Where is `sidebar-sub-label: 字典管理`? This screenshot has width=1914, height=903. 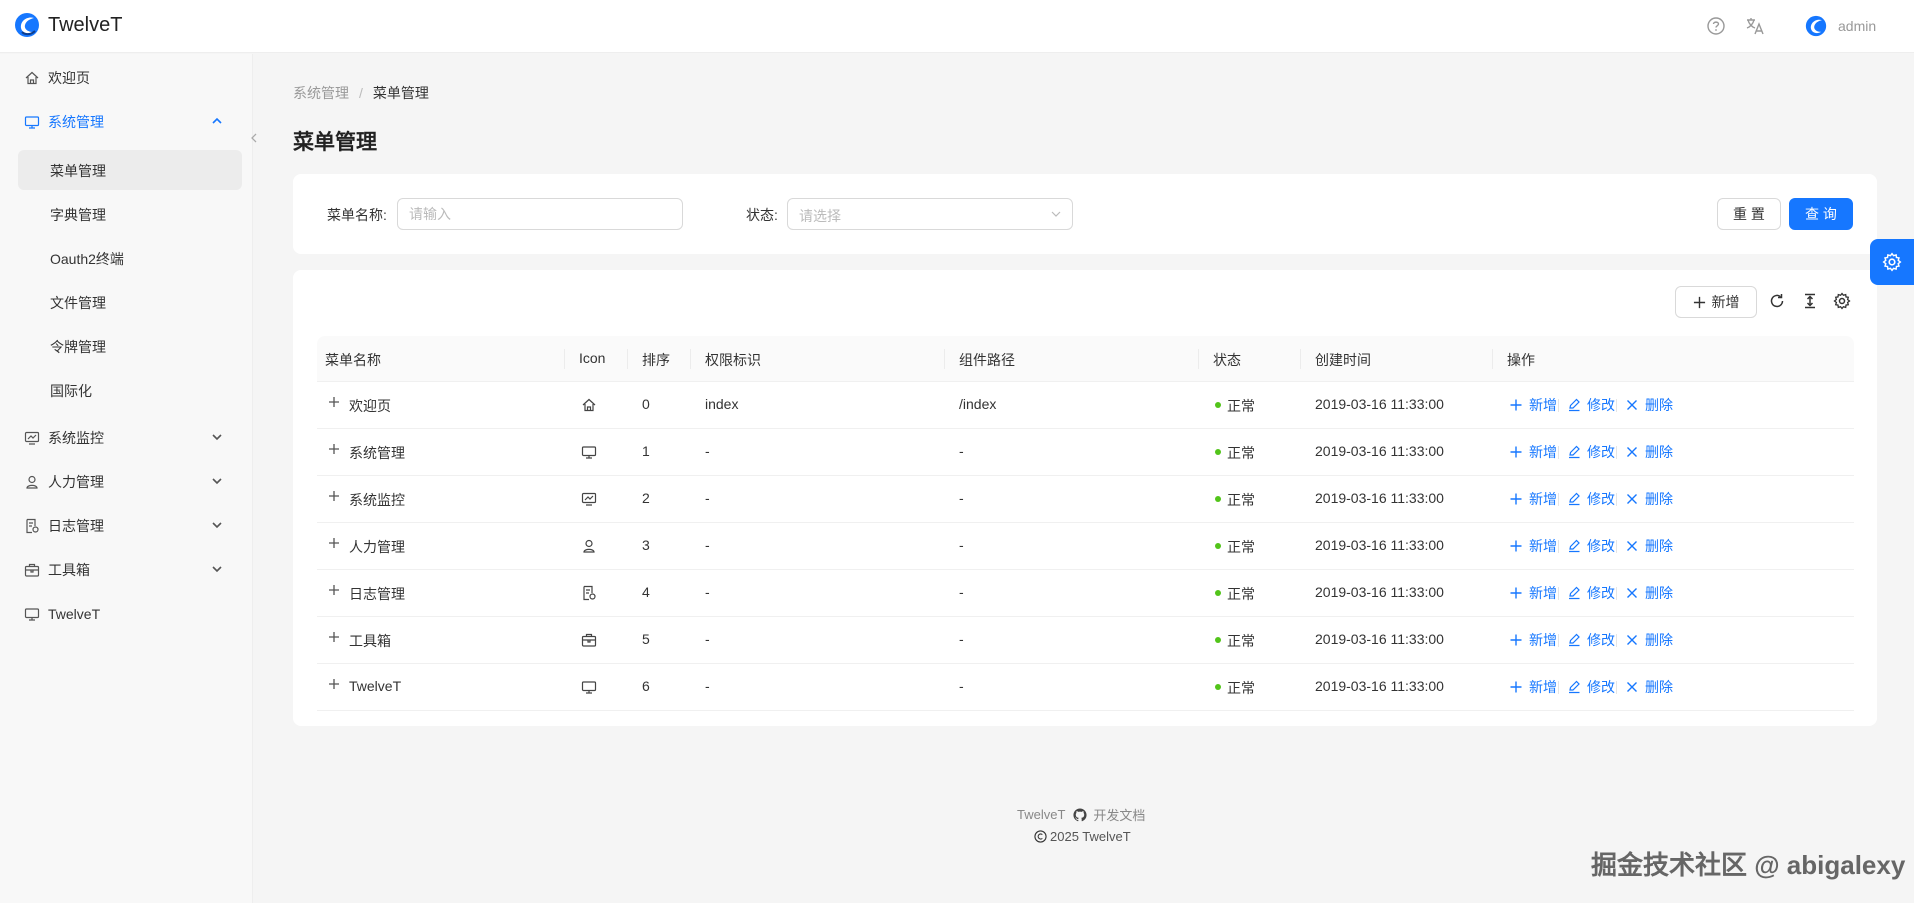 sidebar-sub-label: 字典管理 is located at coordinates (78, 215).